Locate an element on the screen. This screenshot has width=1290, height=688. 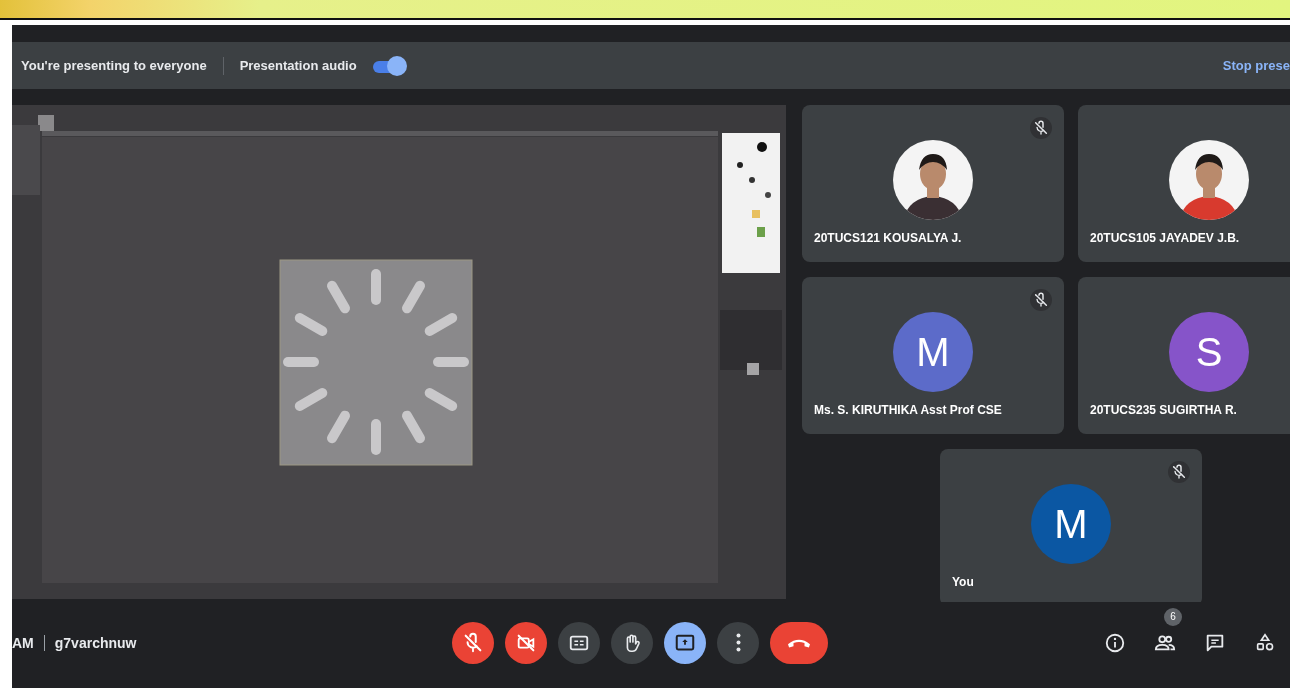
more-options-button is located at coordinates (738, 642).